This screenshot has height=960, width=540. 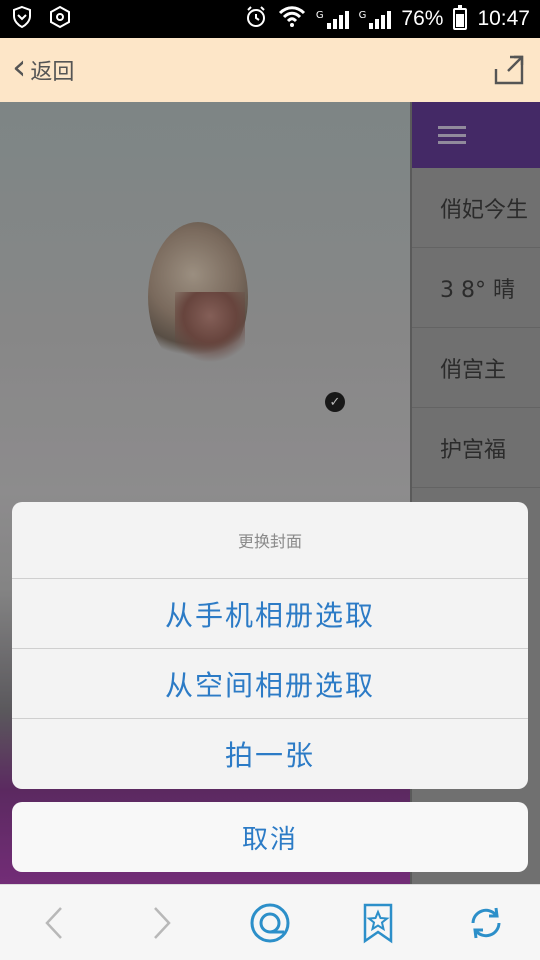 I want to click on nav-forward-button, so click(x=162, y=923).